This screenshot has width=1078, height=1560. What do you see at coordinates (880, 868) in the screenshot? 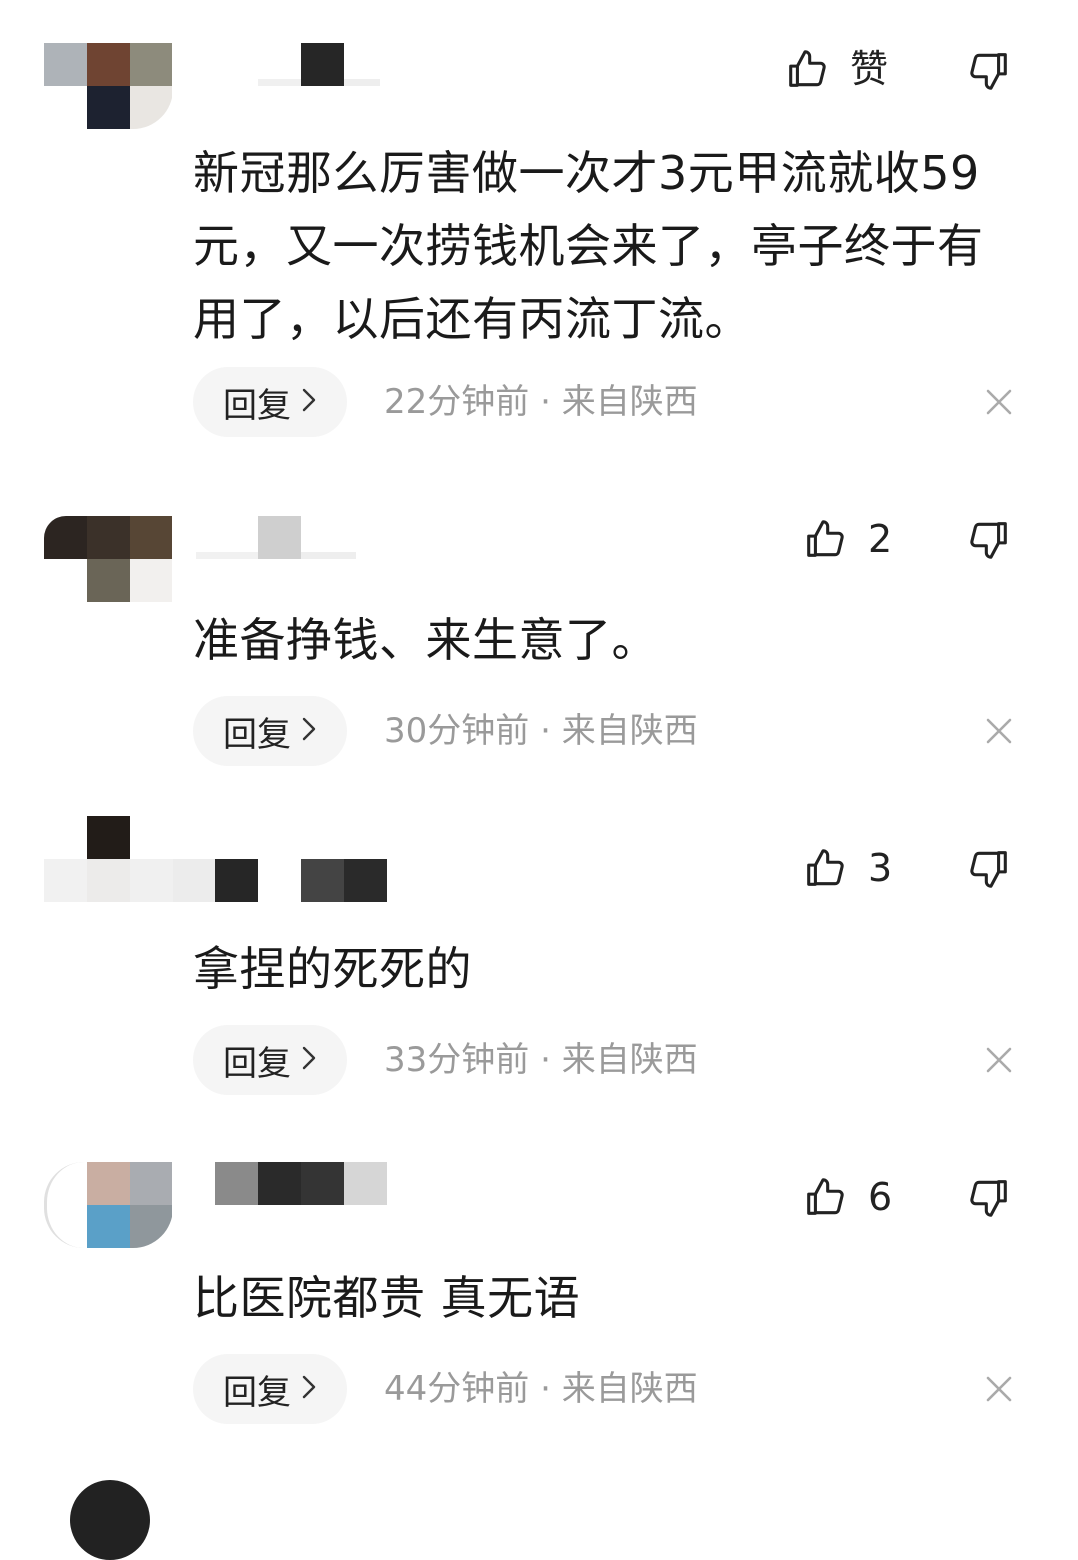
I see `like-count: 3` at bounding box center [880, 868].